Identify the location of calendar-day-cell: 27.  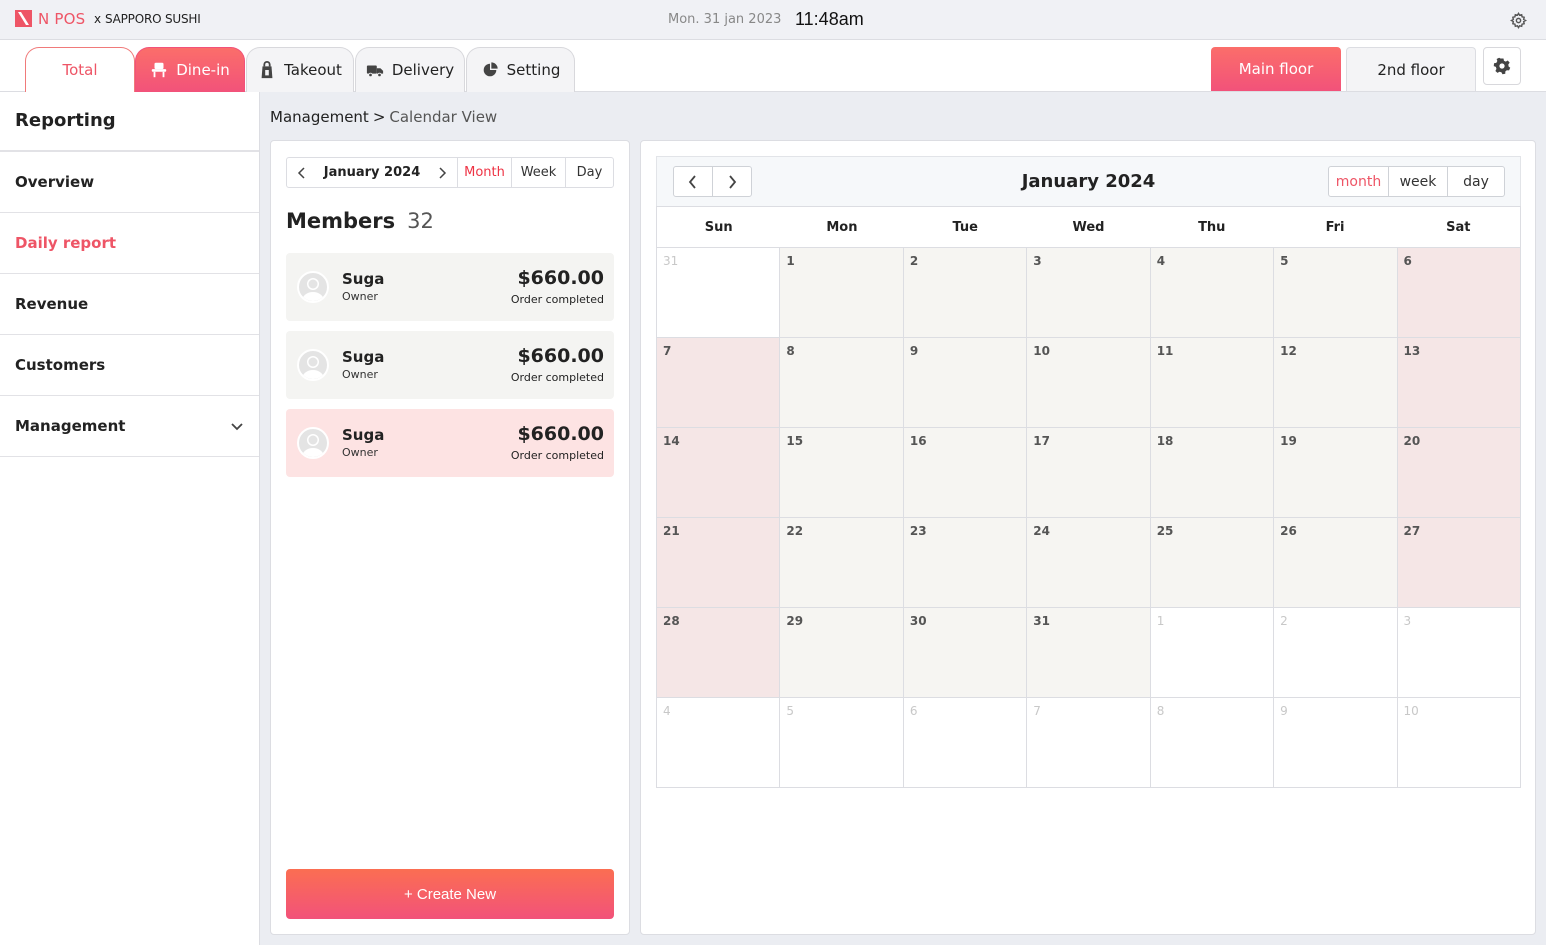
(1458, 562).